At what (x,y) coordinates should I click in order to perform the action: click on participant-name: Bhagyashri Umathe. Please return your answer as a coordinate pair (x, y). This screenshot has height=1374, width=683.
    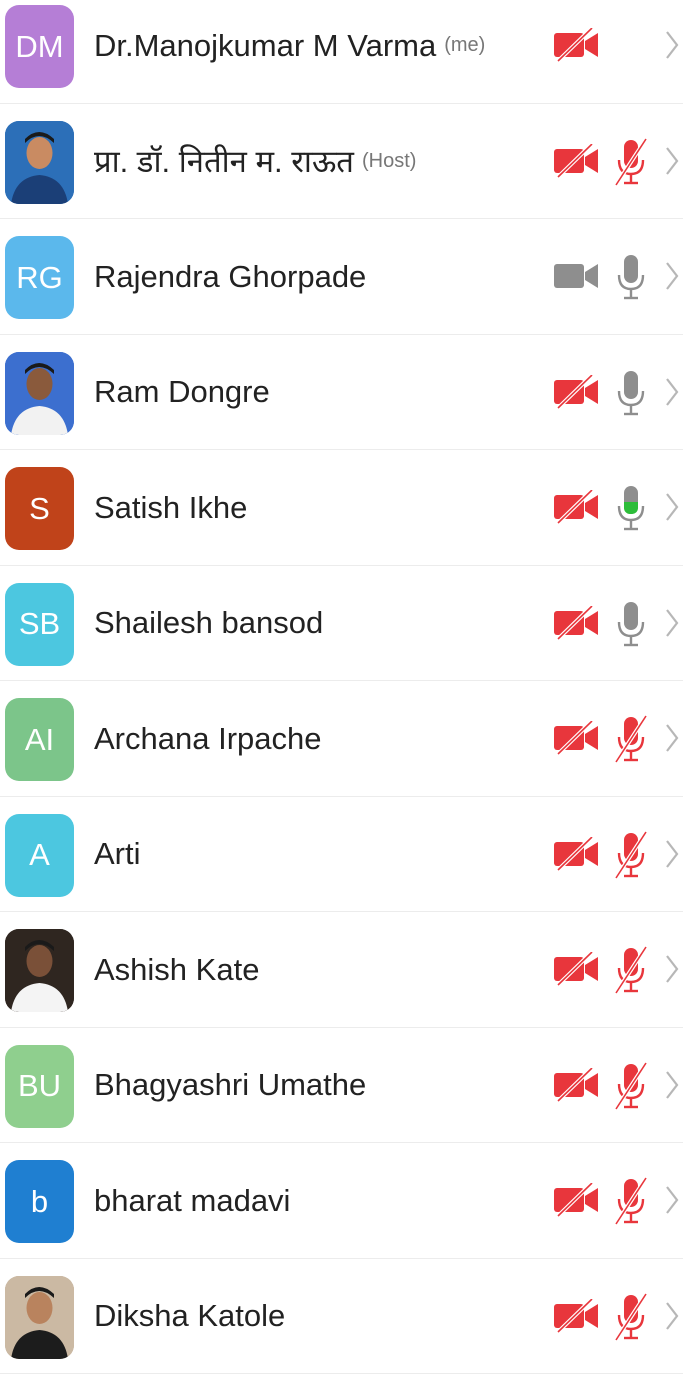
    Looking at the image, I should click on (230, 1085).